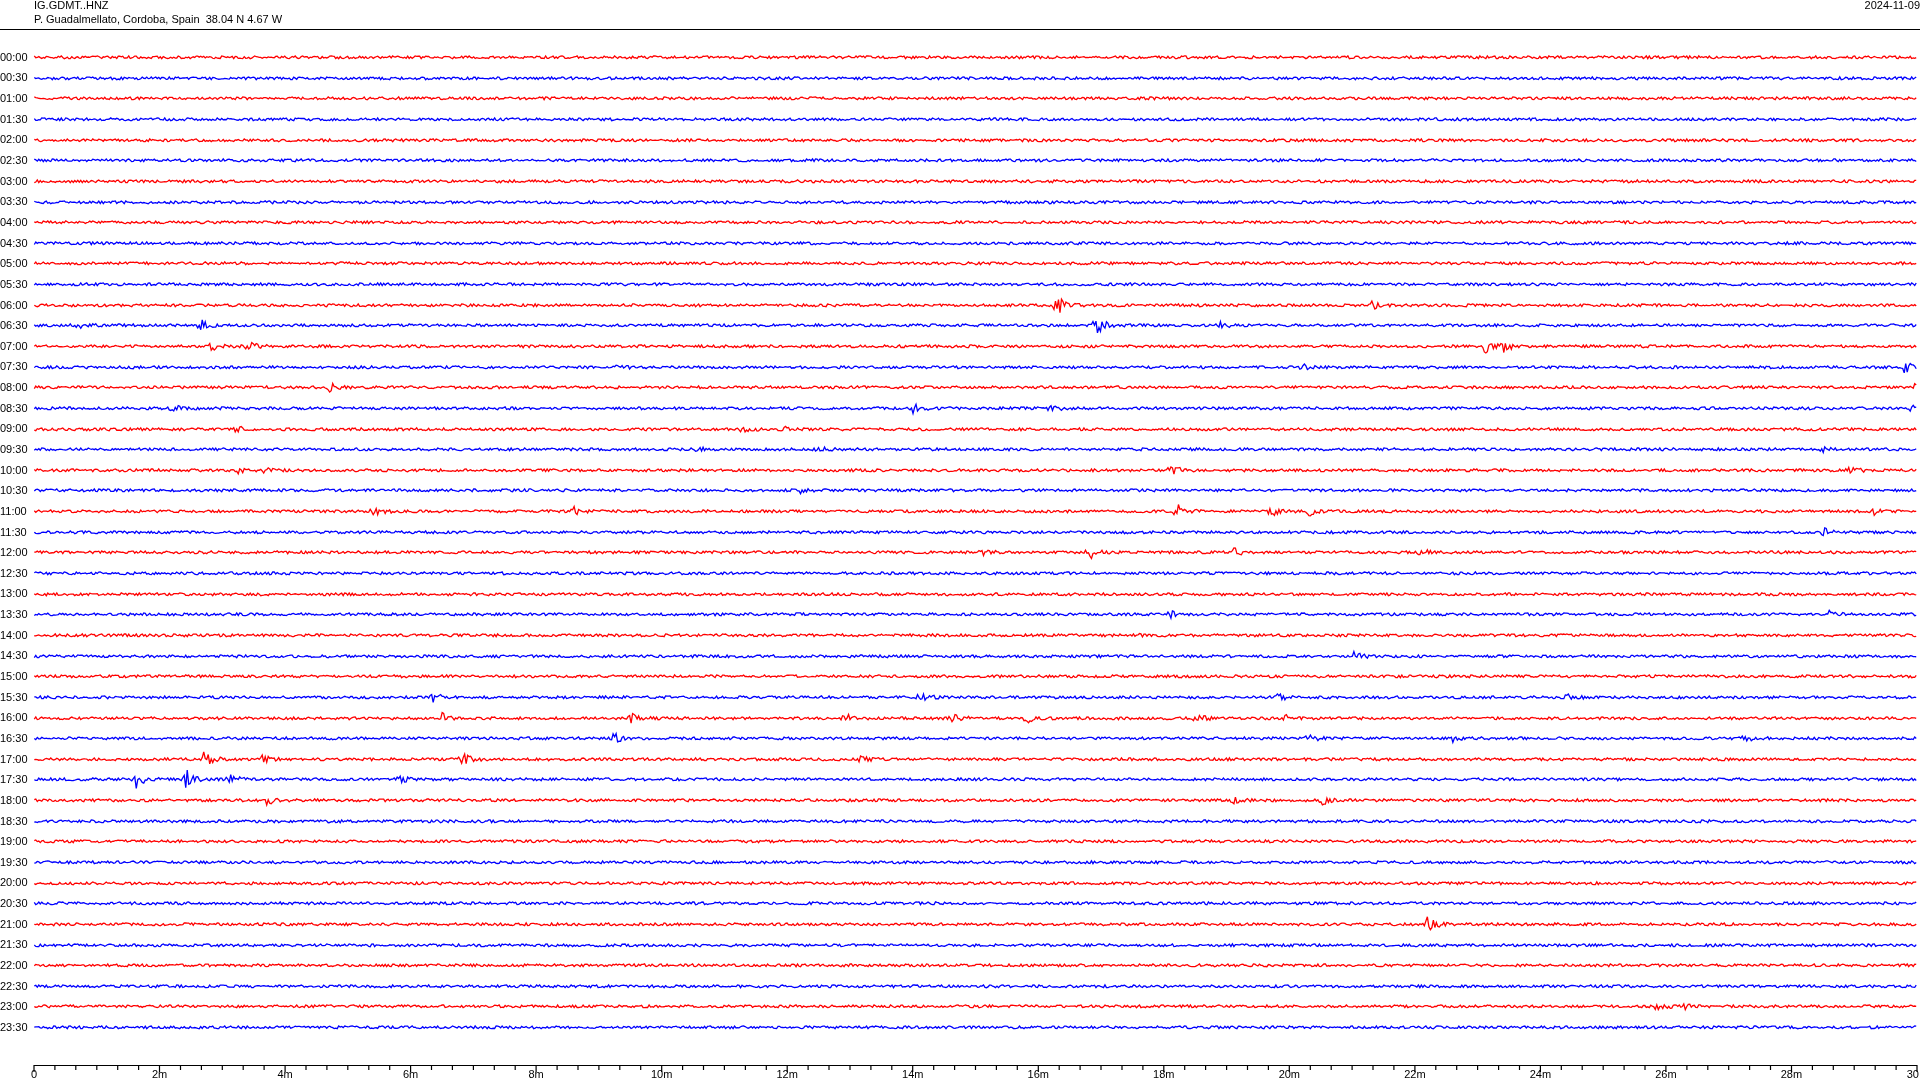 The width and height of the screenshot is (1920, 1080). What do you see at coordinates (14, 842) in the screenshot?
I see `trace-time-label: 19:00` at bounding box center [14, 842].